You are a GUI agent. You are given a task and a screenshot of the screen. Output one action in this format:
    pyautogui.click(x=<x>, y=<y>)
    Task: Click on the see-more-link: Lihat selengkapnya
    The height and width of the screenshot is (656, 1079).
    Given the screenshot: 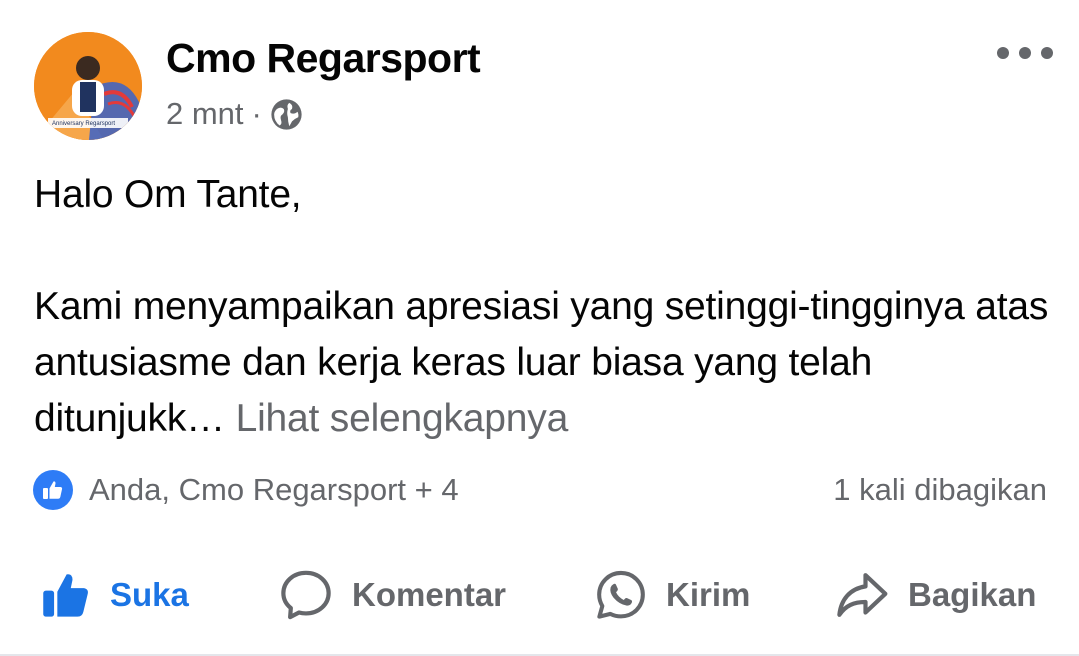 What is the action you would take?
    pyautogui.click(x=402, y=418)
    